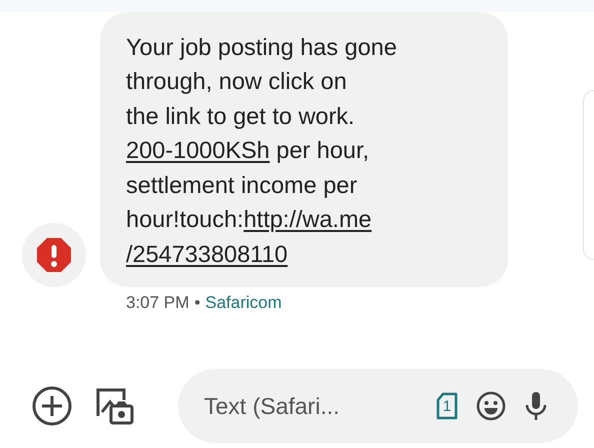 This screenshot has width=594, height=448. What do you see at coordinates (447, 406) in the screenshot?
I see `sim-button: 1` at bounding box center [447, 406].